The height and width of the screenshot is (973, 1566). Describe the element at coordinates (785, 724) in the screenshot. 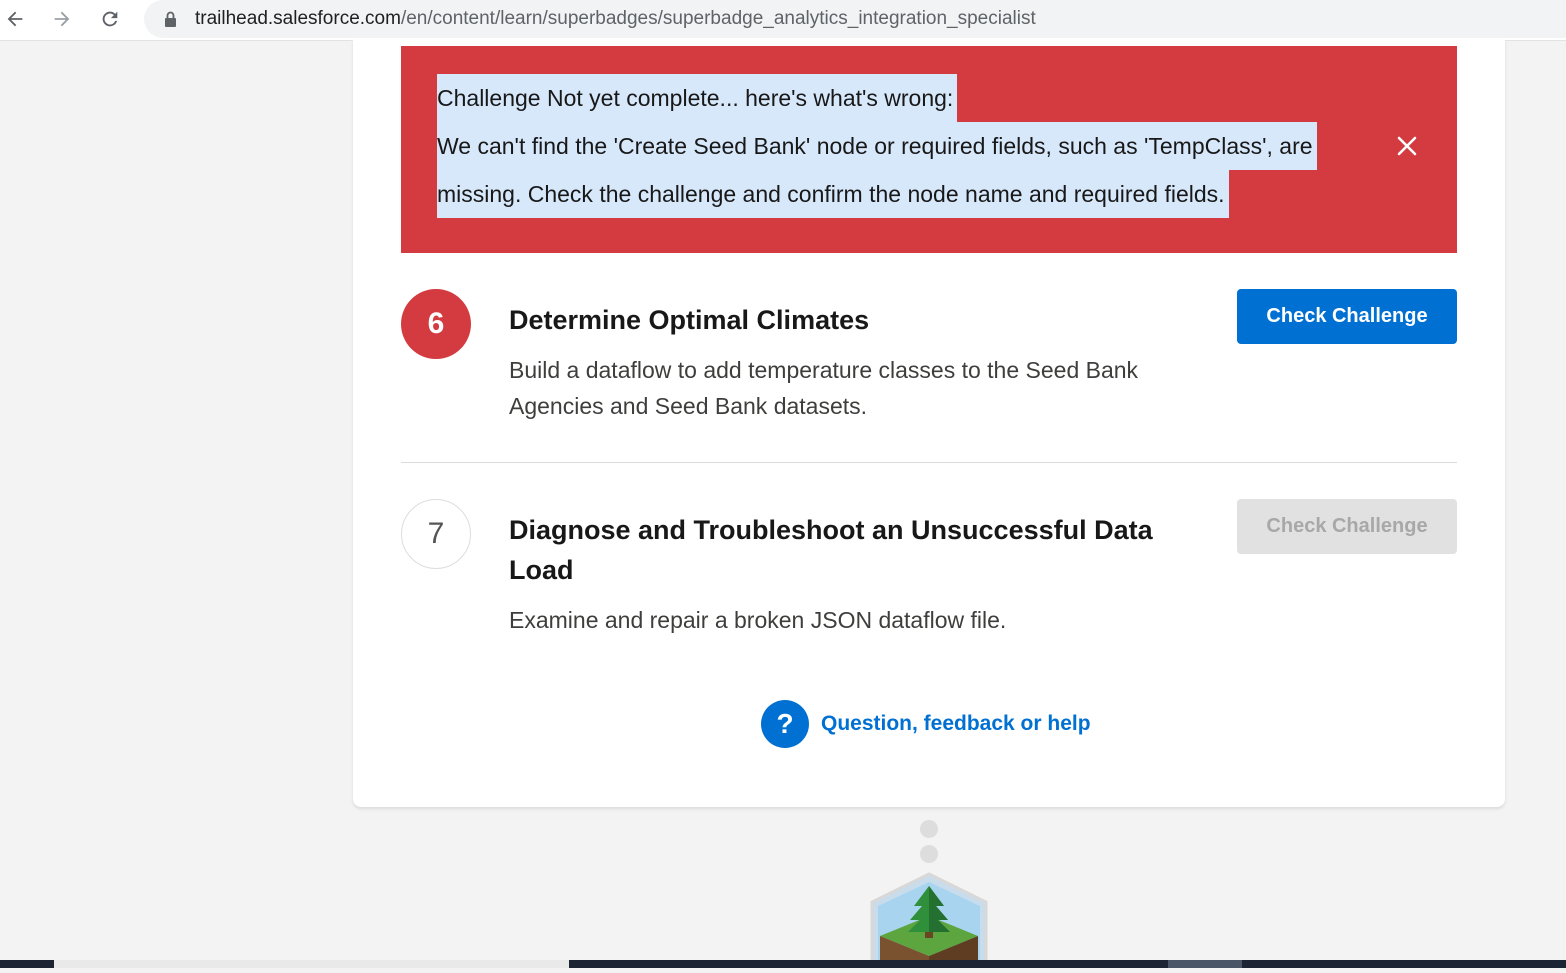

I see `question-icon: ?` at that location.